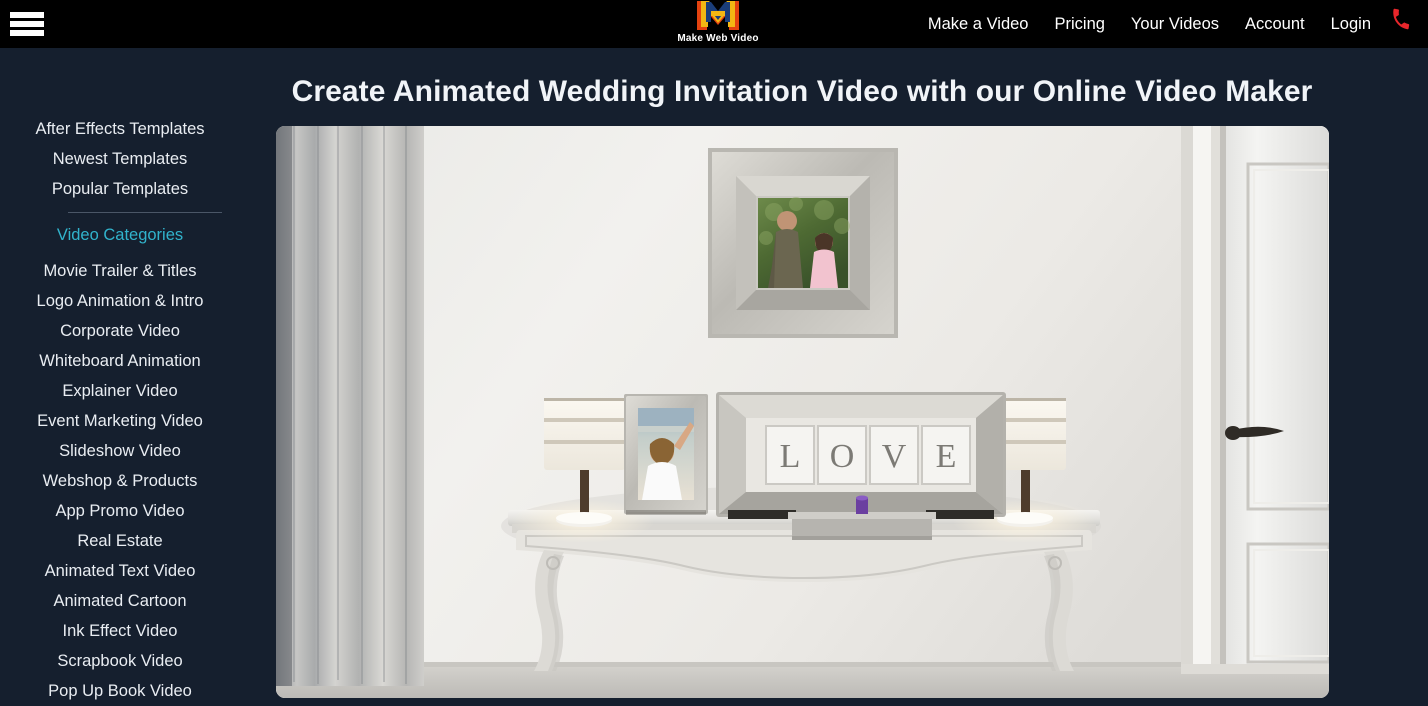  Describe the element at coordinates (120, 661) in the screenshot. I see `sidebar-item-scrapbook-video: Scrapbook Video` at that location.